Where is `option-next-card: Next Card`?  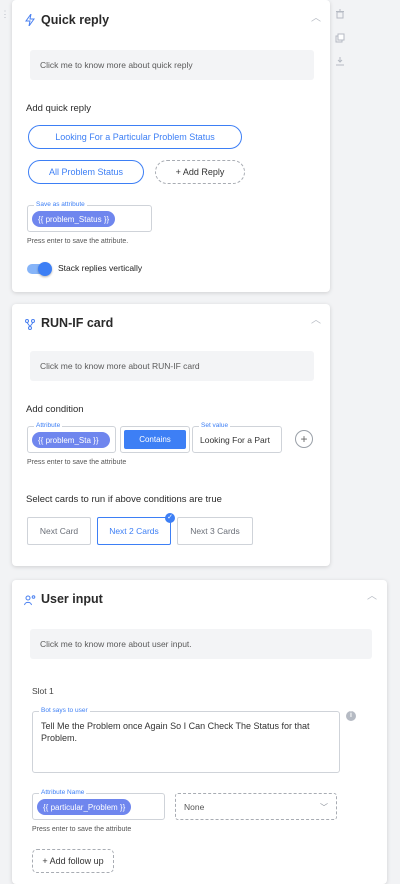
option-next-card: Next Card is located at coordinates (59, 531).